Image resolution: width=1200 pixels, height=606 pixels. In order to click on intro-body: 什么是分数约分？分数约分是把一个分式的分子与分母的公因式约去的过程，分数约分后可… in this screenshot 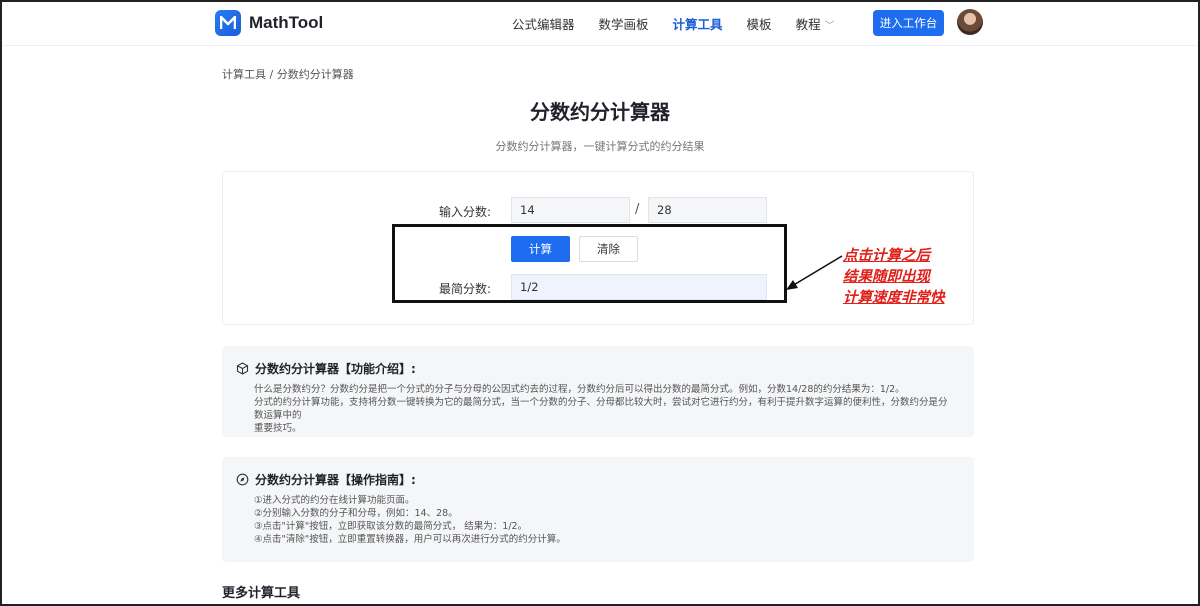, I will do `click(605, 409)`.